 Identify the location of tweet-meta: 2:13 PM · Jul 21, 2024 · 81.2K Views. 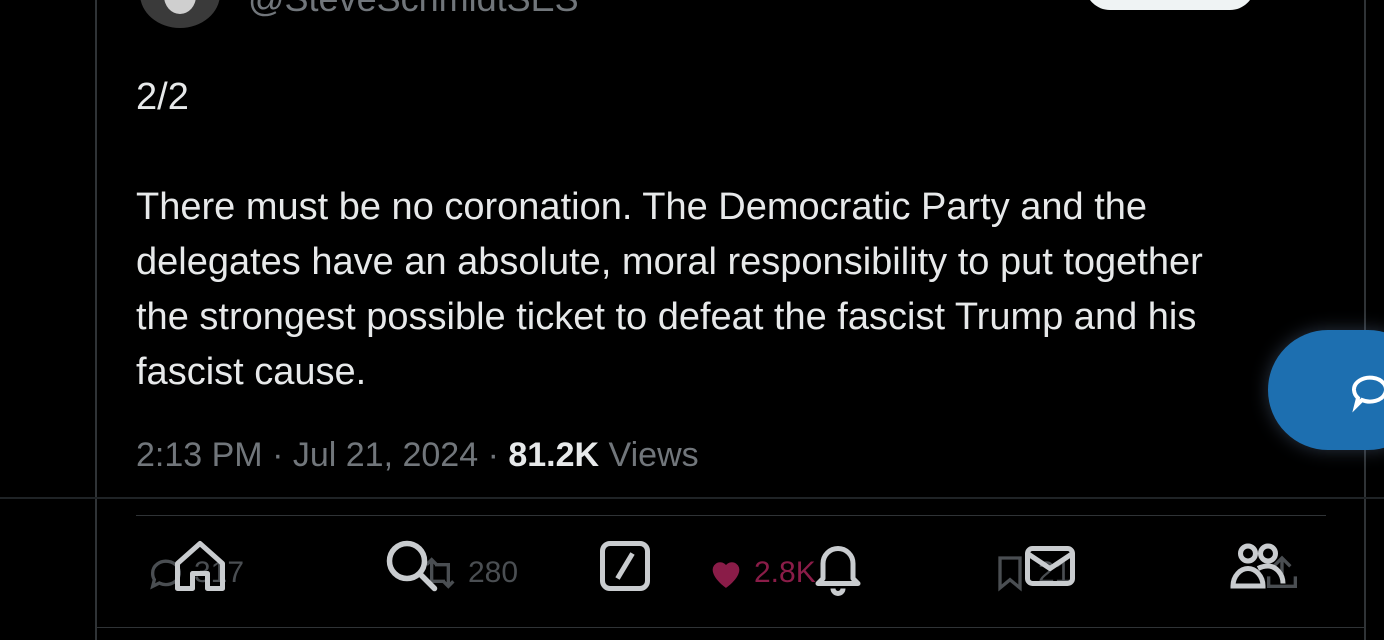
(417, 455).